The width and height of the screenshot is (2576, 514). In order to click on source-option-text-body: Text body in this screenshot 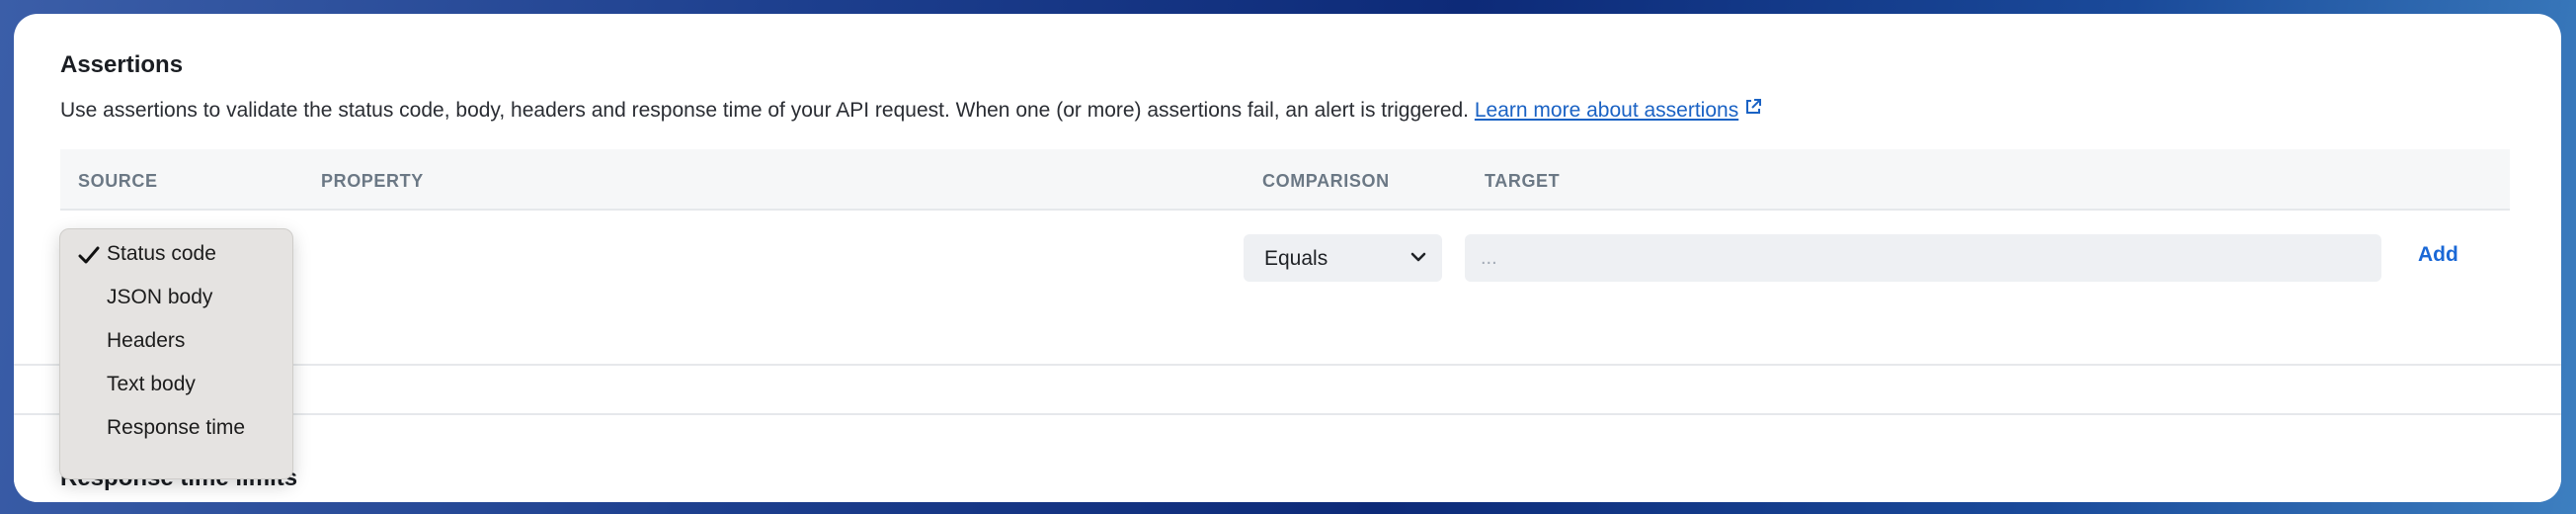, I will do `click(176, 383)`.